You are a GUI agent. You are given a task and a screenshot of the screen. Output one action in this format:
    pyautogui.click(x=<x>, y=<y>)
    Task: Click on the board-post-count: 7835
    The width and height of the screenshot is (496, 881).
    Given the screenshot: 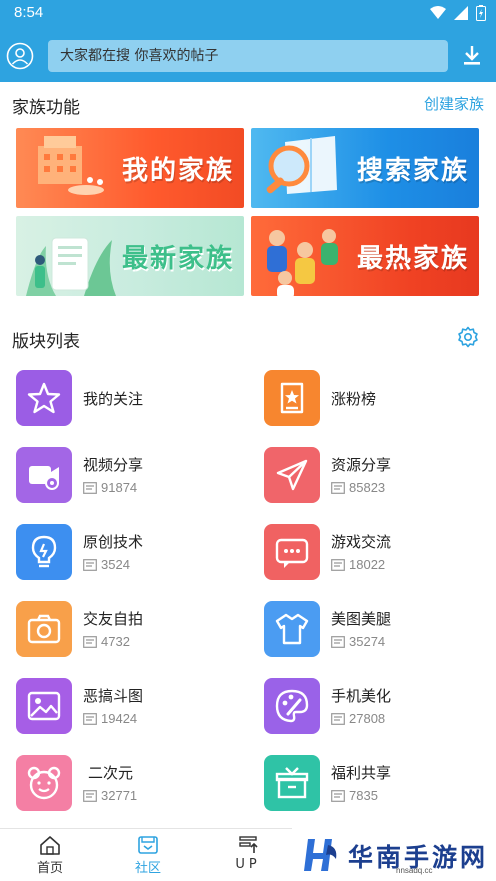 What is the action you would take?
    pyautogui.click(x=354, y=795)
    